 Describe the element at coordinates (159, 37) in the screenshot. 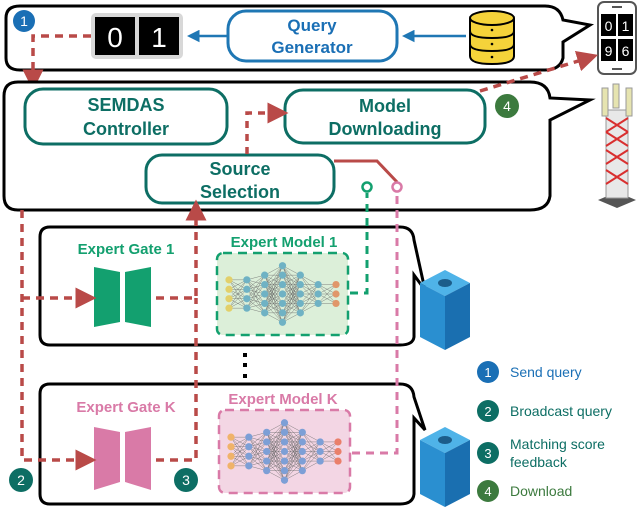

I see `digit-1: 1` at that location.